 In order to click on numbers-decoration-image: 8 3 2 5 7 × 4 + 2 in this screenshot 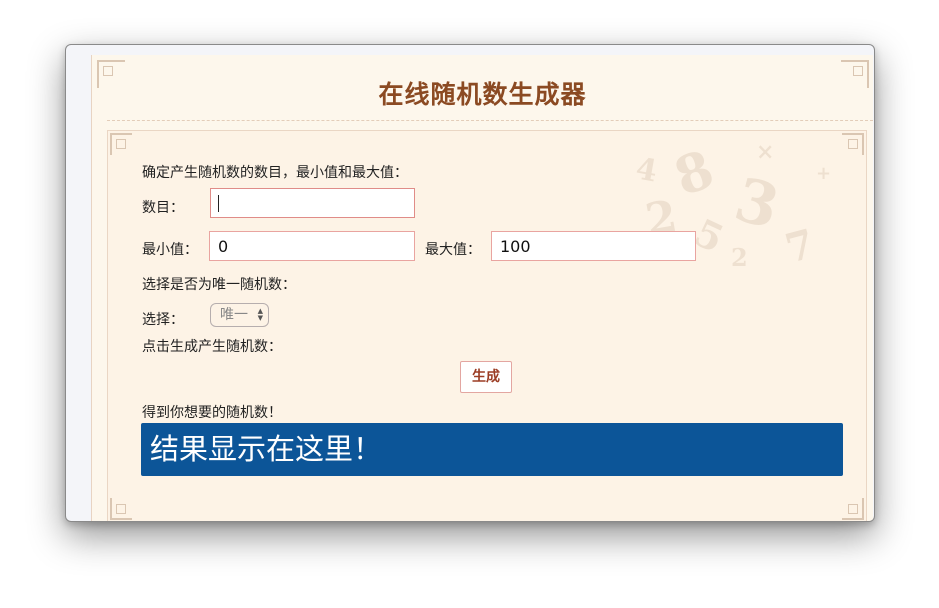, I will do `click(734, 205)`.